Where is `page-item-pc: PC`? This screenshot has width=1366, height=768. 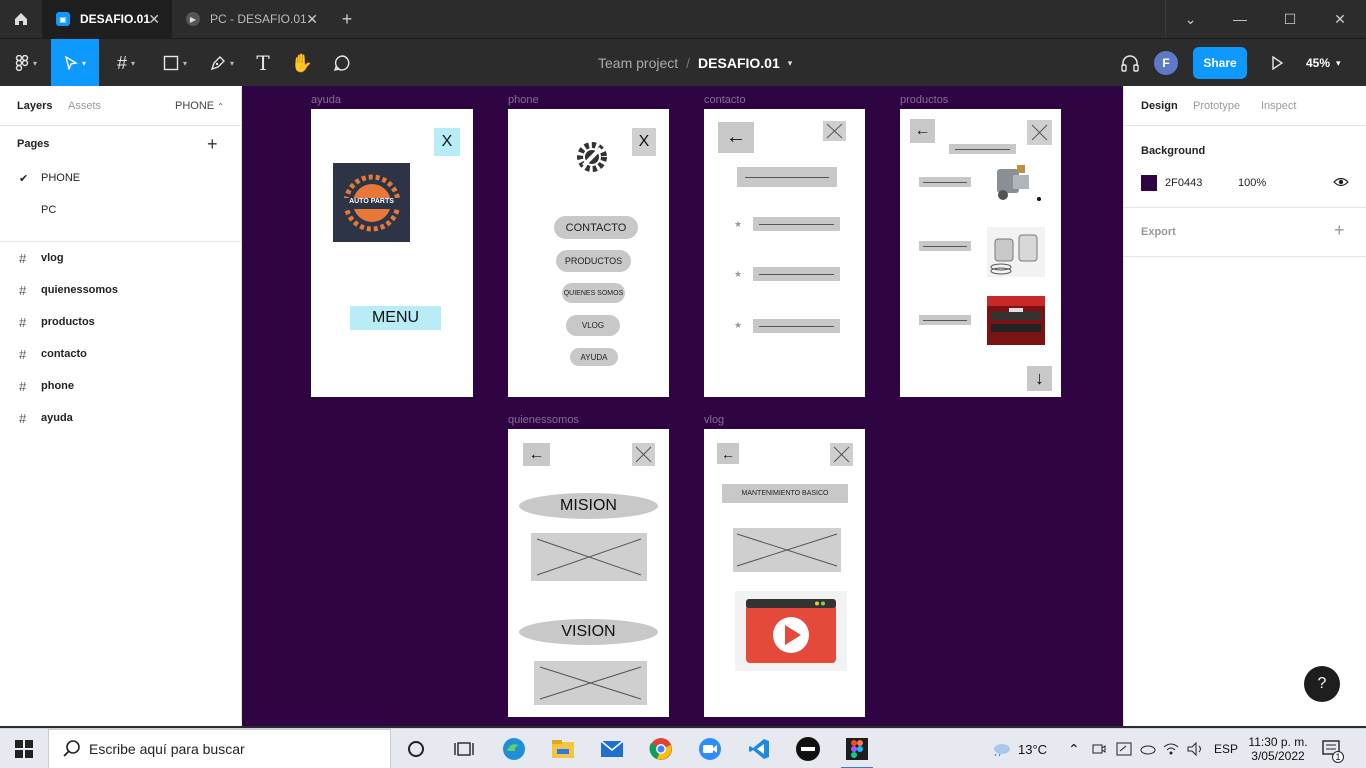 page-item-pc: PC is located at coordinates (121, 210).